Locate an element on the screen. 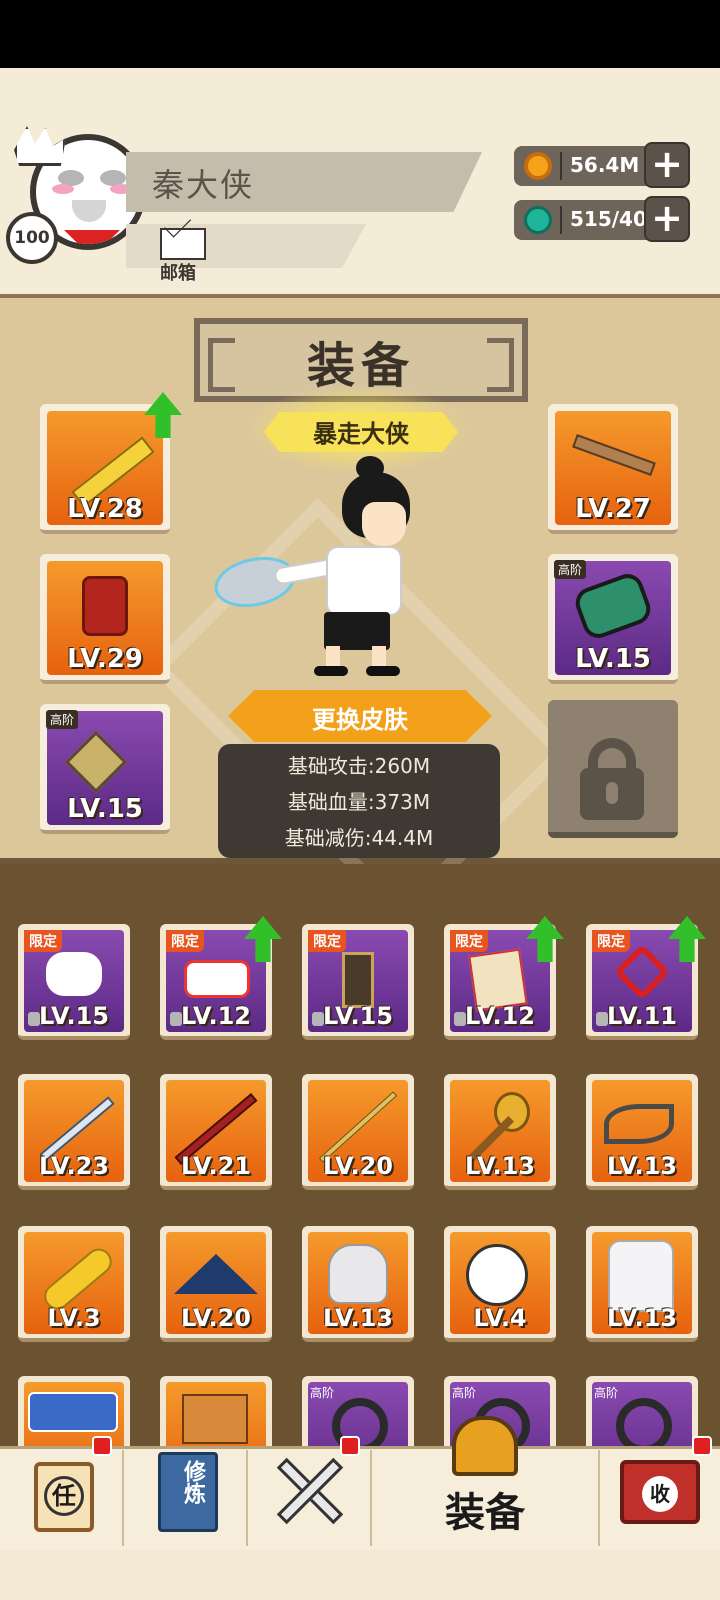  item-level: LV.3 is located at coordinates (74, 1318).